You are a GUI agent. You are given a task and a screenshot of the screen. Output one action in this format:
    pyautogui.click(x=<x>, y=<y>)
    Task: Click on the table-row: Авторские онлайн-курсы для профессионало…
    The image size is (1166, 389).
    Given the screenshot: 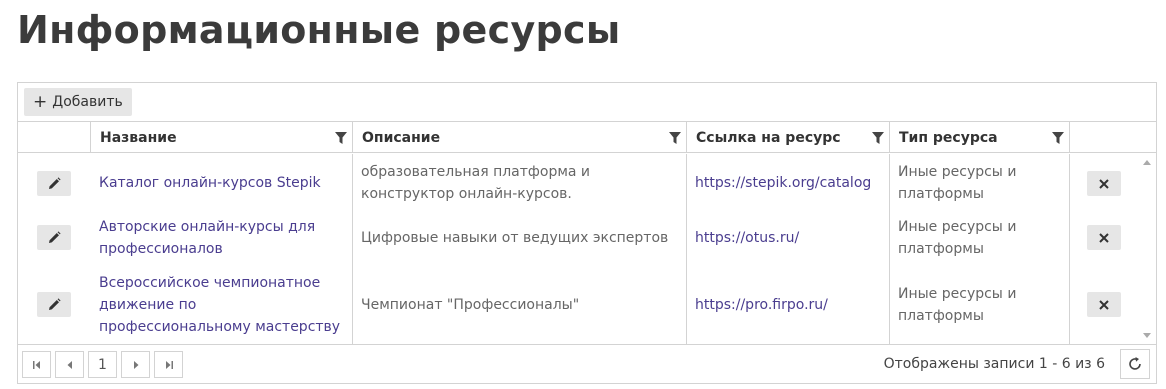 What is the action you would take?
    pyautogui.click(x=579, y=238)
    